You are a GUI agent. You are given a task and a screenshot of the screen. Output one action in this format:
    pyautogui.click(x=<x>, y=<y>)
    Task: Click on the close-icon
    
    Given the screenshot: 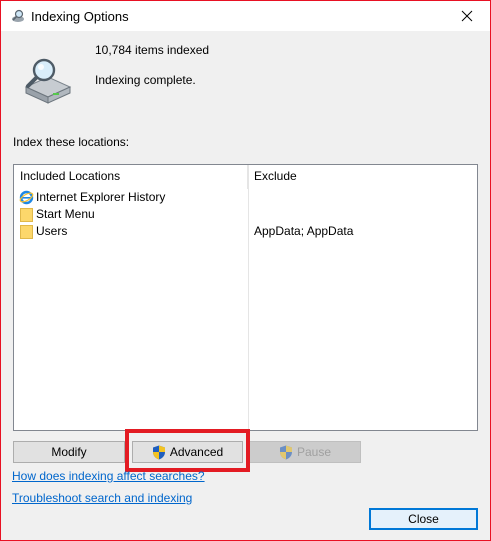 What is the action you would take?
    pyautogui.click(x=467, y=16)
    